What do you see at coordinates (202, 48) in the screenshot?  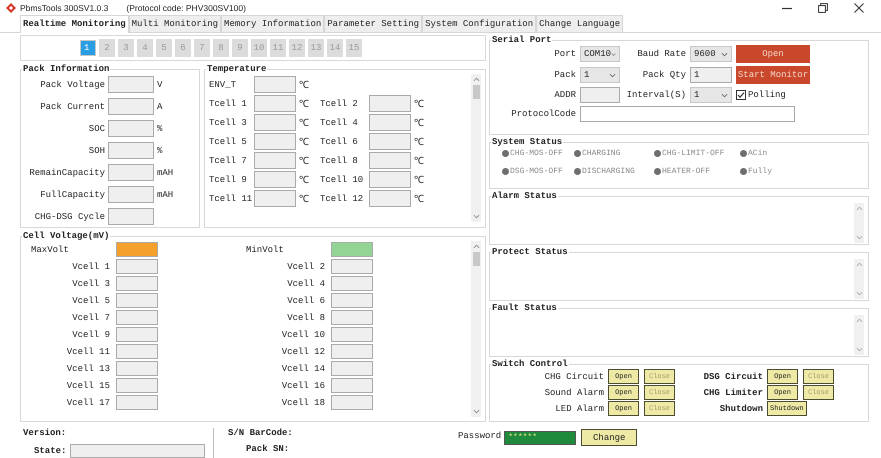 I see `pack-page-button: 7` at bounding box center [202, 48].